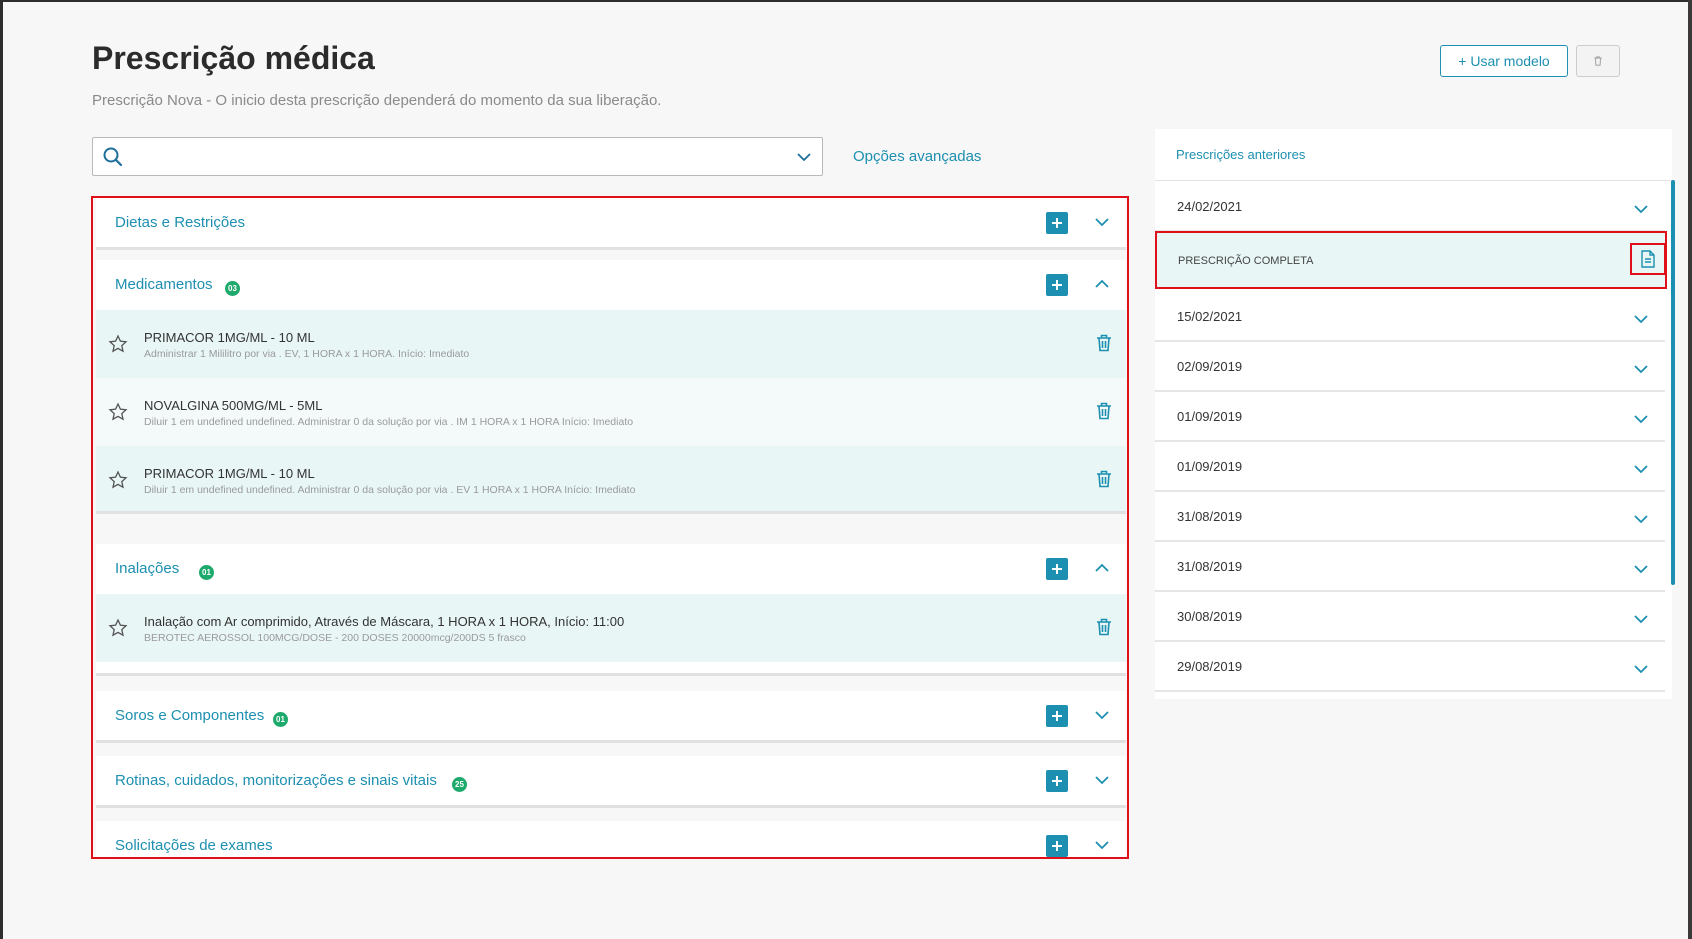 This screenshot has width=1692, height=939. What do you see at coordinates (1210, 666) in the screenshot?
I see `prescription-date: 29/08/2019` at bounding box center [1210, 666].